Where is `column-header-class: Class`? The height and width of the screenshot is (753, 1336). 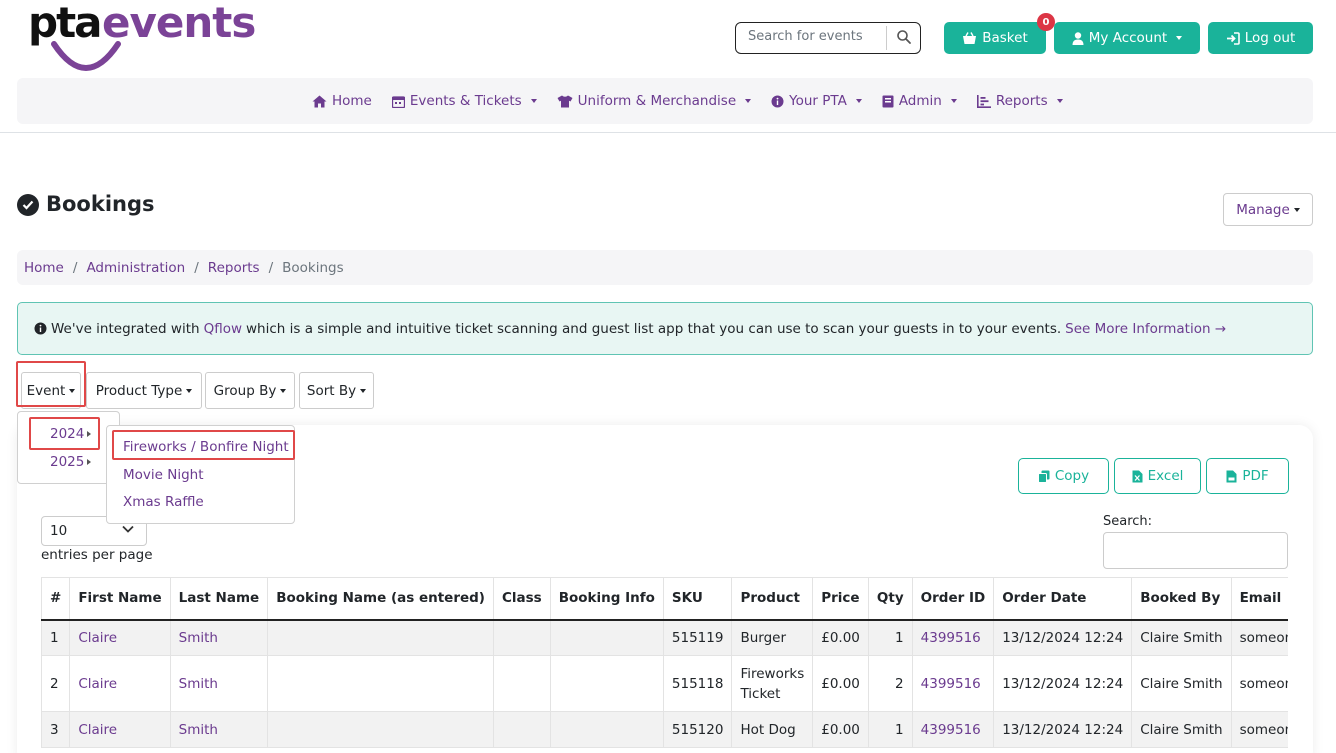 column-header-class: Class is located at coordinates (522, 599).